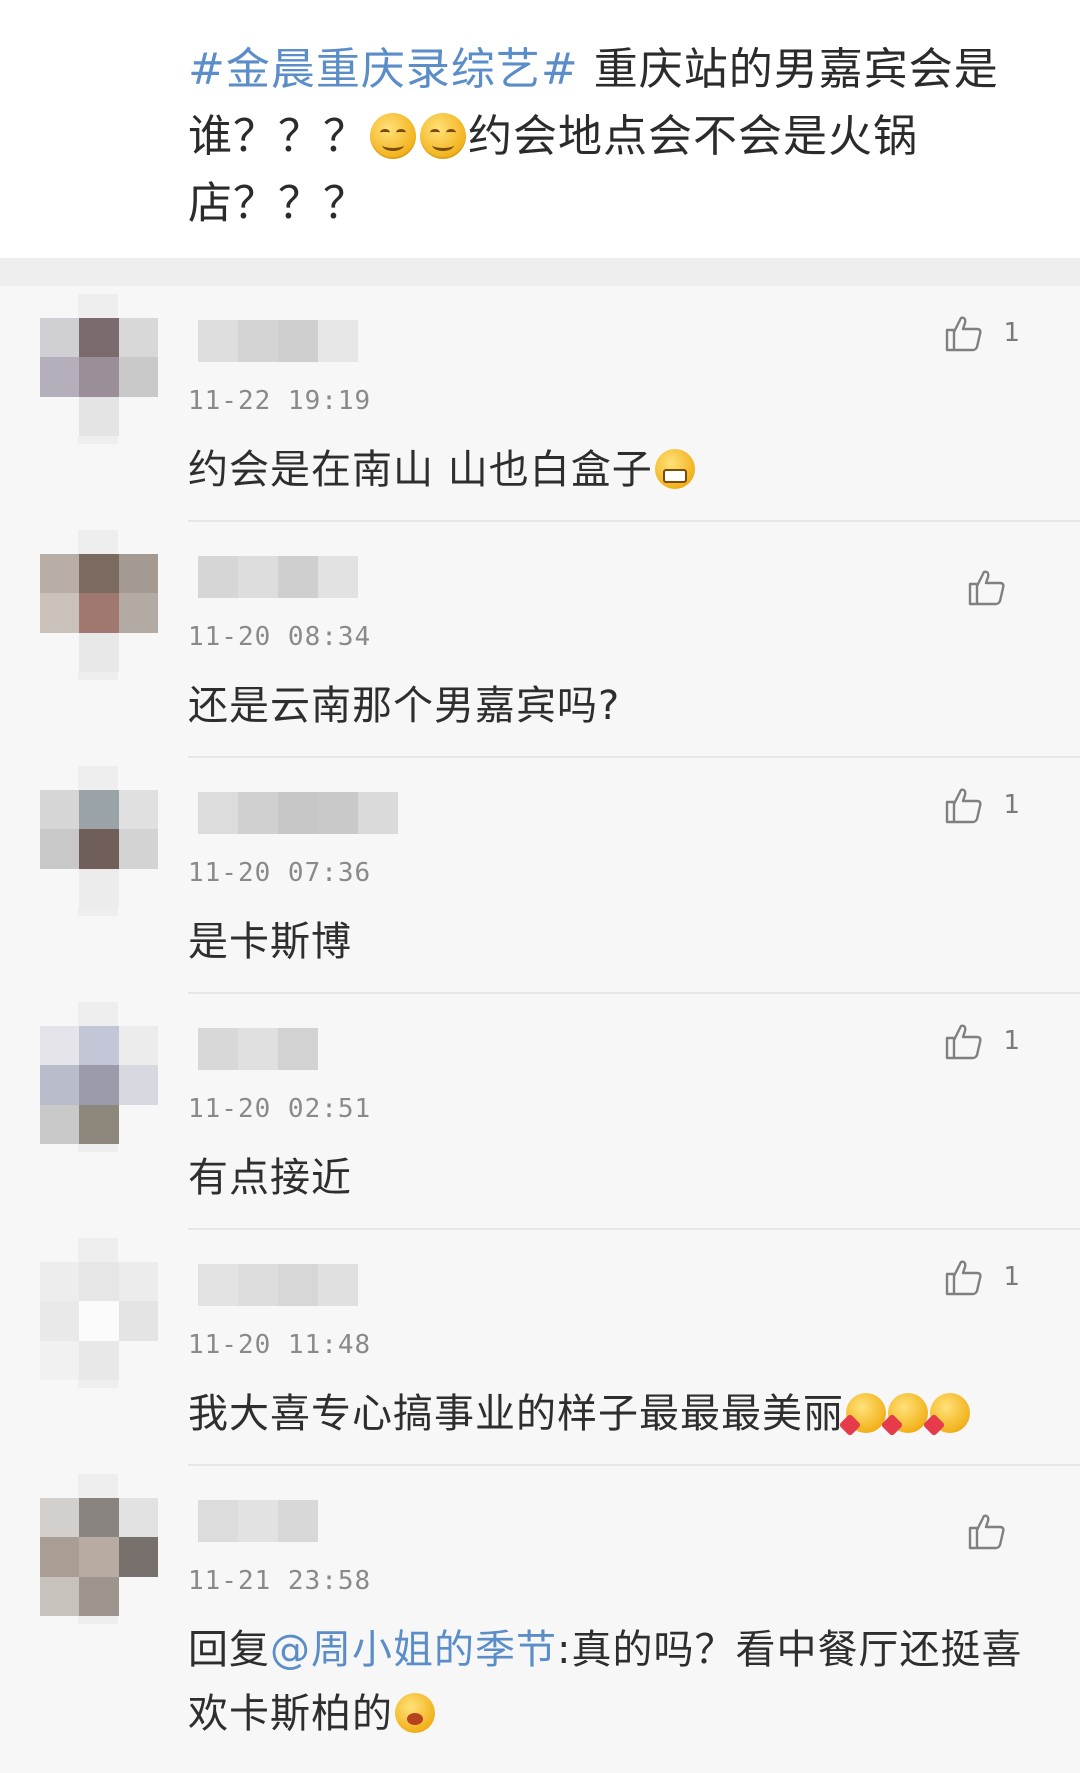 The height and width of the screenshot is (1773, 1080). I want to click on comment-text: 约会是在南山 山也白盒子, so click(420, 470).